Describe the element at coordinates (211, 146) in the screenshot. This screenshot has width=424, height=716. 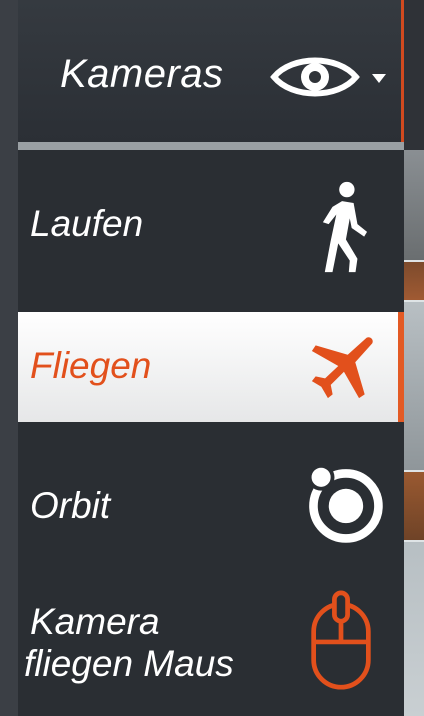
I see `divider` at that location.